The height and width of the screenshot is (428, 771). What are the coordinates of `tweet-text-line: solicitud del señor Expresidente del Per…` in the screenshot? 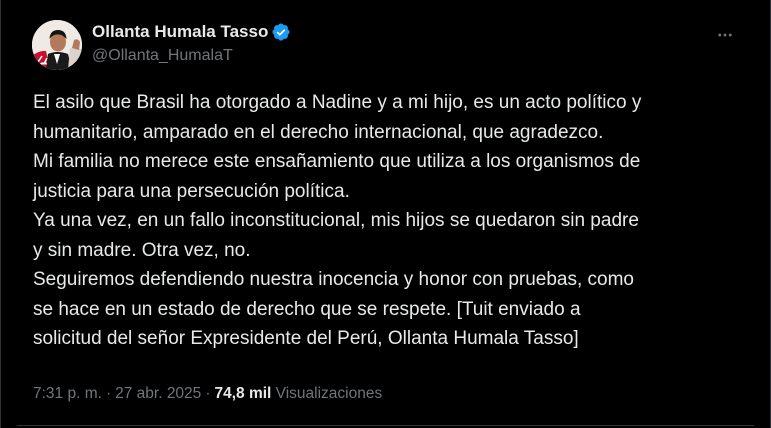 It's located at (306, 338).